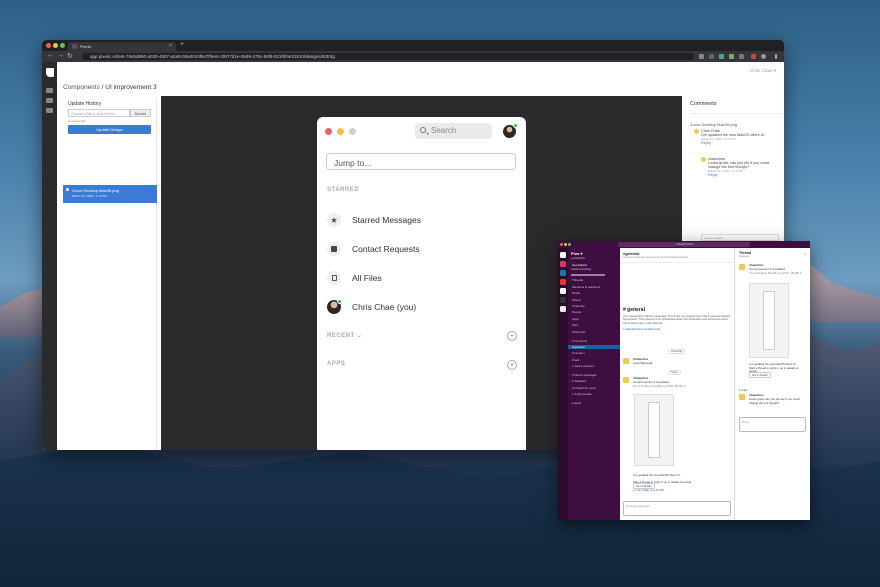 Image resolution: width=880 pixels, height=587 pixels. Describe the element at coordinates (49, 90) in the screenshot. I see `design-nav-icon` at that location.